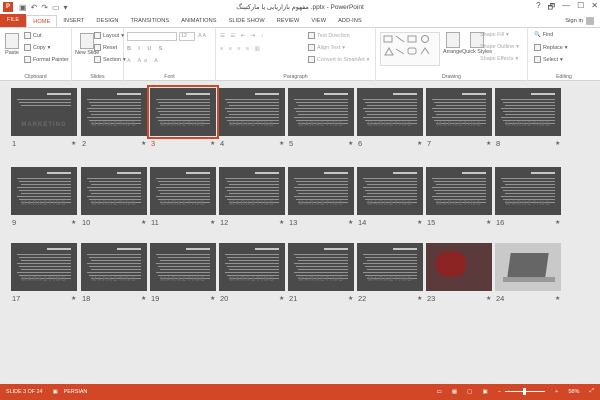 Image resolution: width=600 pixels, height=400 pixels. What do you see at coordinates (594, 8) in the screenshot?
I see `close-icon: ✕` at bounding box center [594, 8].